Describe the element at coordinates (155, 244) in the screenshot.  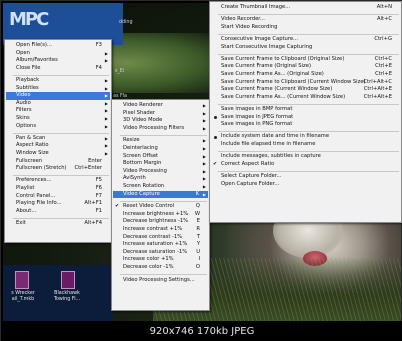
I see `menu-item-label: Increase saturation +1%` at that location.